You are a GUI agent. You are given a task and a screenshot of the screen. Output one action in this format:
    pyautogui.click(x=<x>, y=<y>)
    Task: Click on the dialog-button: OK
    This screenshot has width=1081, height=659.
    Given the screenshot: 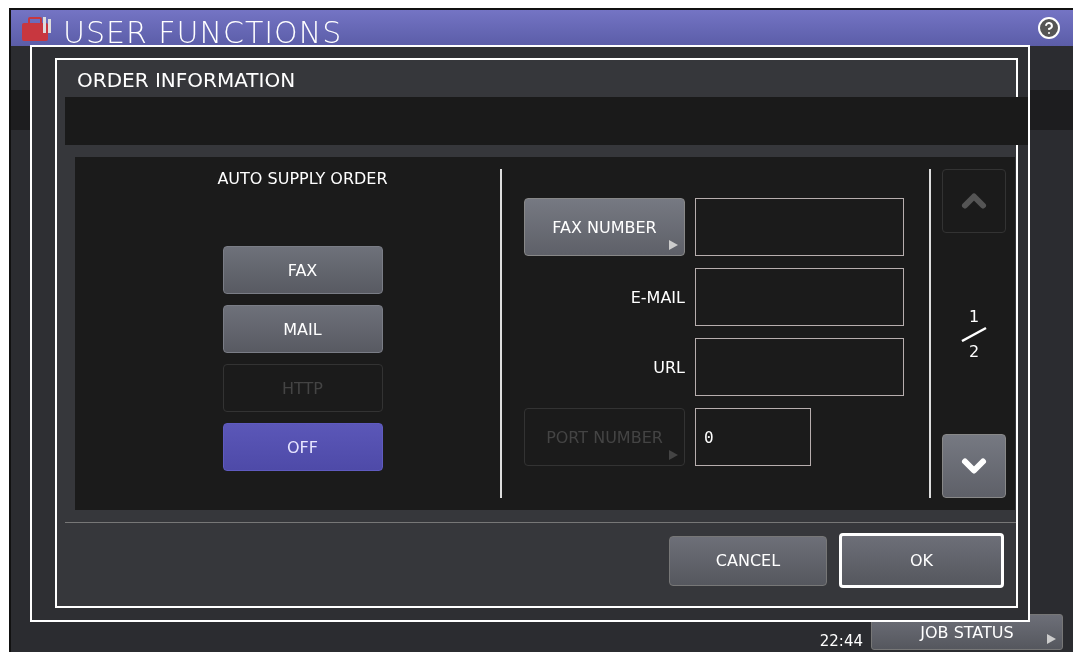 What is the action you would take?
    pyautogui.click(x=921, y=560)
    